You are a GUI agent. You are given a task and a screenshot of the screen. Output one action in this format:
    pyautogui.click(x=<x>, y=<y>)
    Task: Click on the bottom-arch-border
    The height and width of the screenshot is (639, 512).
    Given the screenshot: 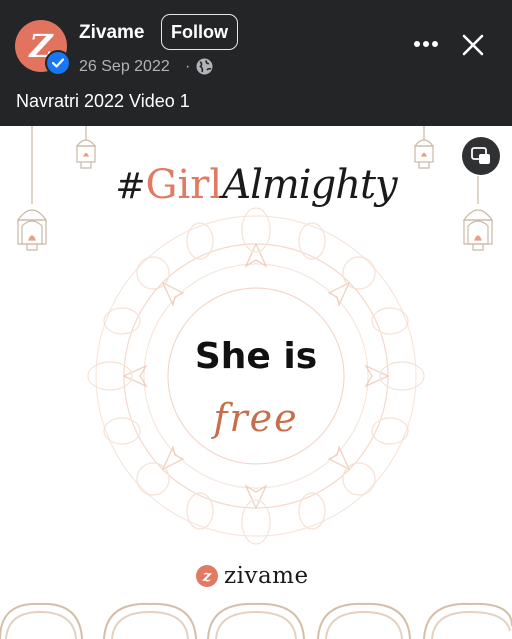 What is the action you would take?
    pyautogui.click(x=256, y=620)
    